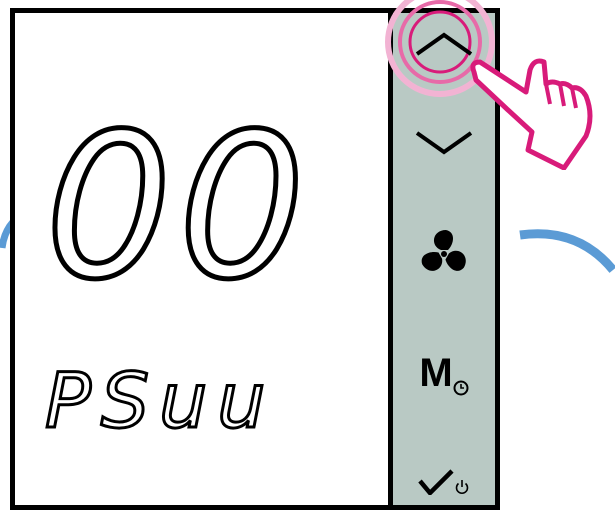 The width and height of the screenshot is (615, 513). Describe the element at coordinates (462, 487) in the screenshot. I see `power-icon` at that location.